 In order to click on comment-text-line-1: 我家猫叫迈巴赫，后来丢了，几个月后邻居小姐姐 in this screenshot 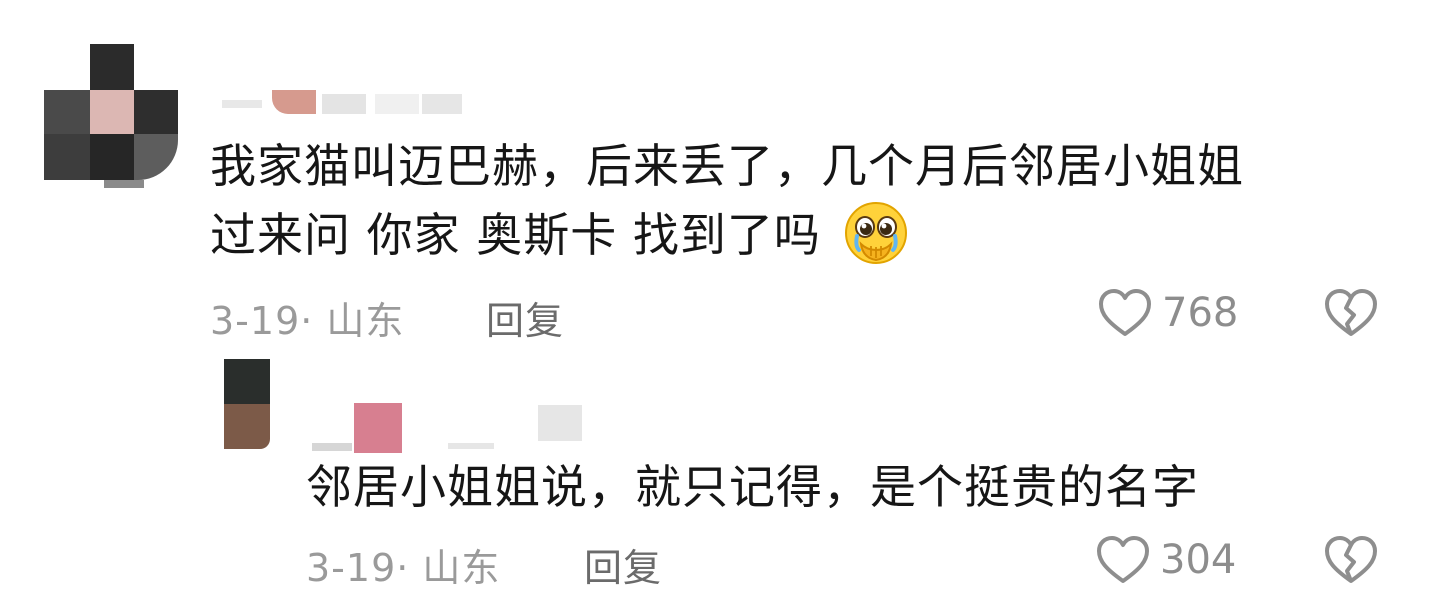, I will do `click(727, 166)`.